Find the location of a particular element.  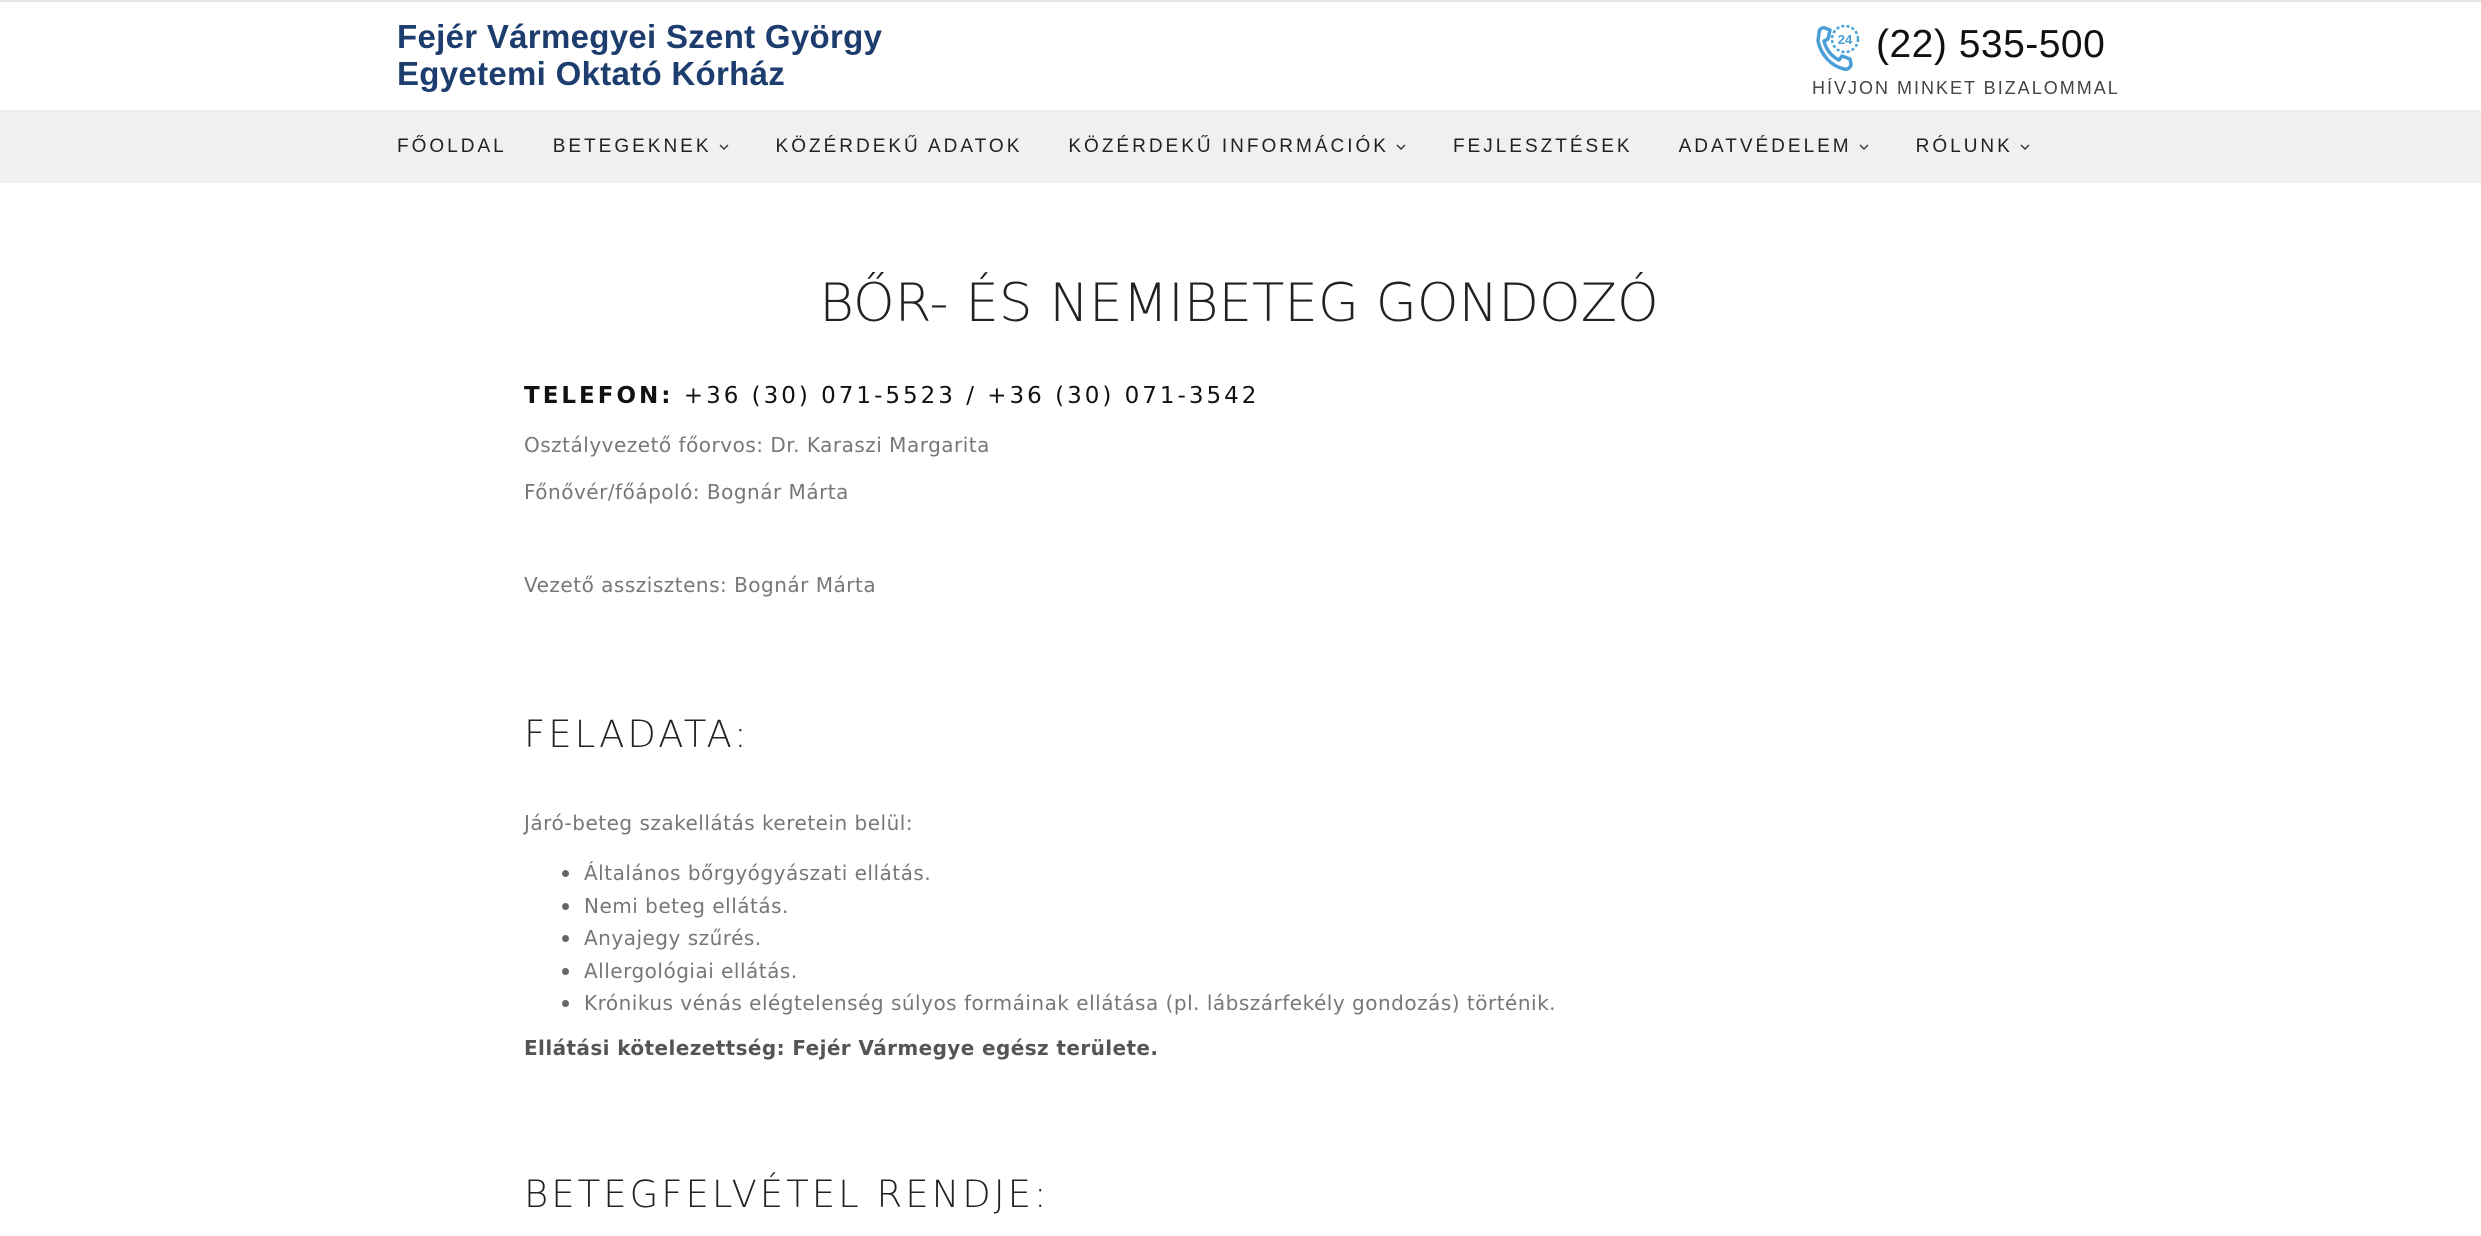

nav-item-betegeknek: BETEGEKNEK is located at coordinates (641, 147).